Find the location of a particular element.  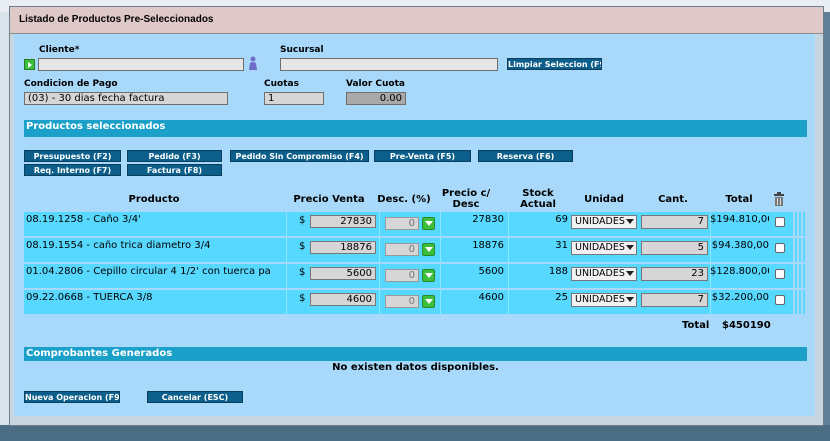

precio-venta-input: 4600 is located at coordinates (343, 299).